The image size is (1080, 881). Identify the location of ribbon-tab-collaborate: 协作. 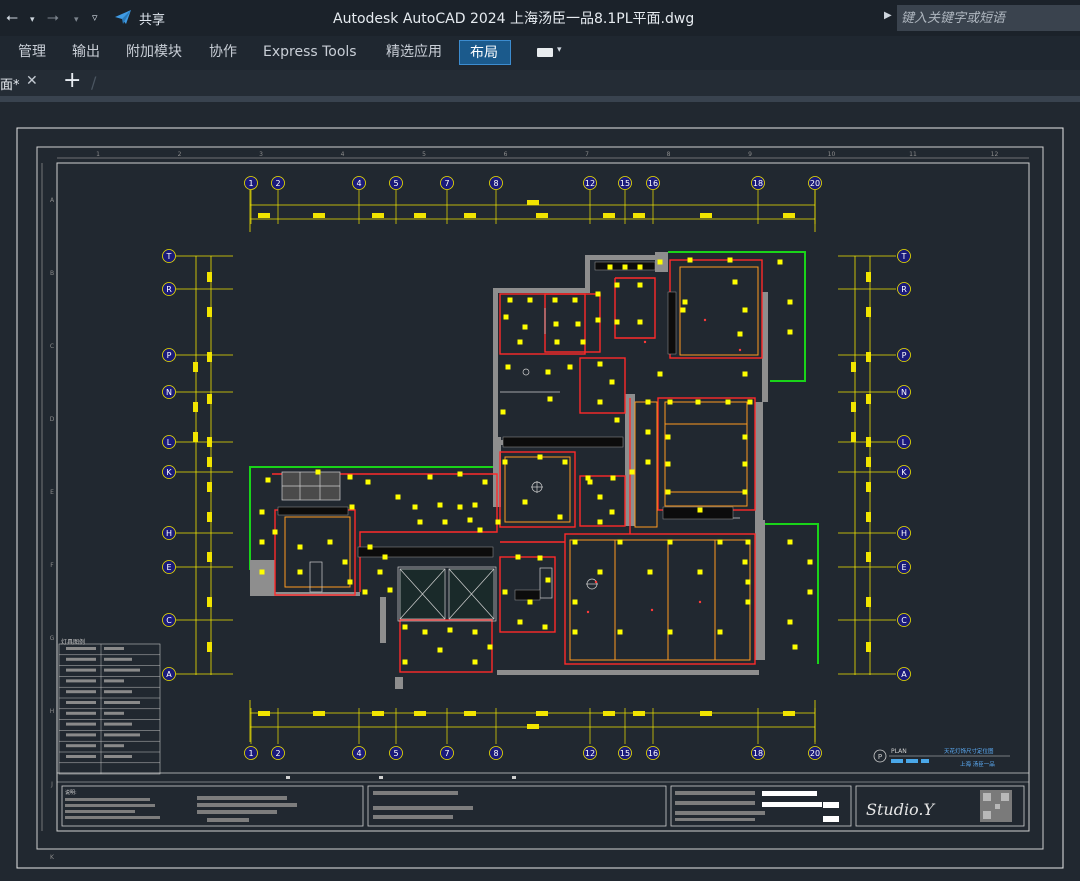
(223, 52).